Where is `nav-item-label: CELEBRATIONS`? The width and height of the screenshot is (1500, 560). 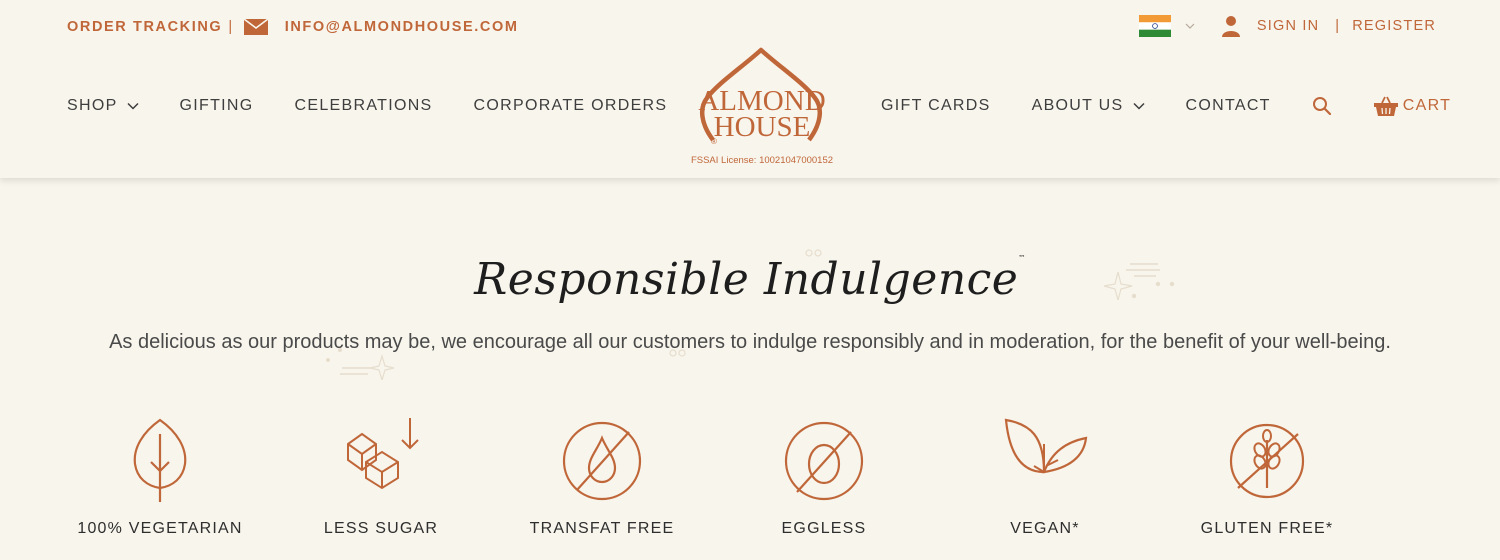 nav-item-label: CELEBRATIONS is located at coordinates (363, 105).